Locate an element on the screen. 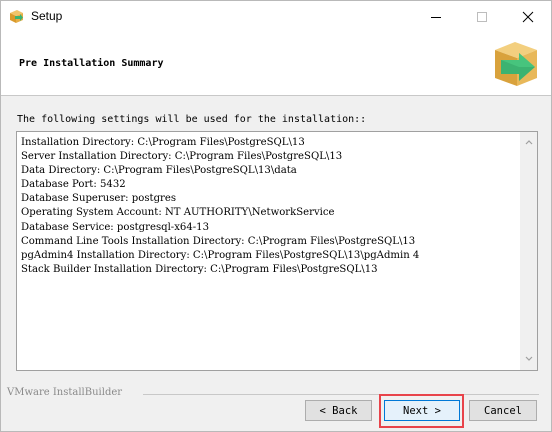 The height and width of the screenshot is (432, 552). minimize-icon is located at coordinates (436, 17).